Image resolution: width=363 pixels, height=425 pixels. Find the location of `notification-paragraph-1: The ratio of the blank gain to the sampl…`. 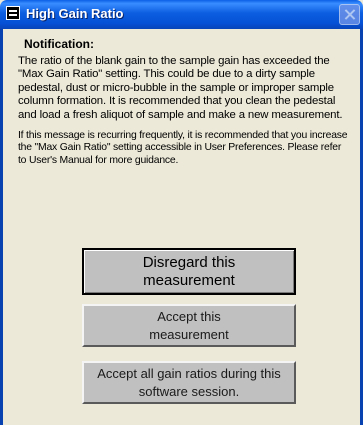

notification-paragraph-1: The ratio of the blank gain to the sampl… is located at coordinates (180, 88).